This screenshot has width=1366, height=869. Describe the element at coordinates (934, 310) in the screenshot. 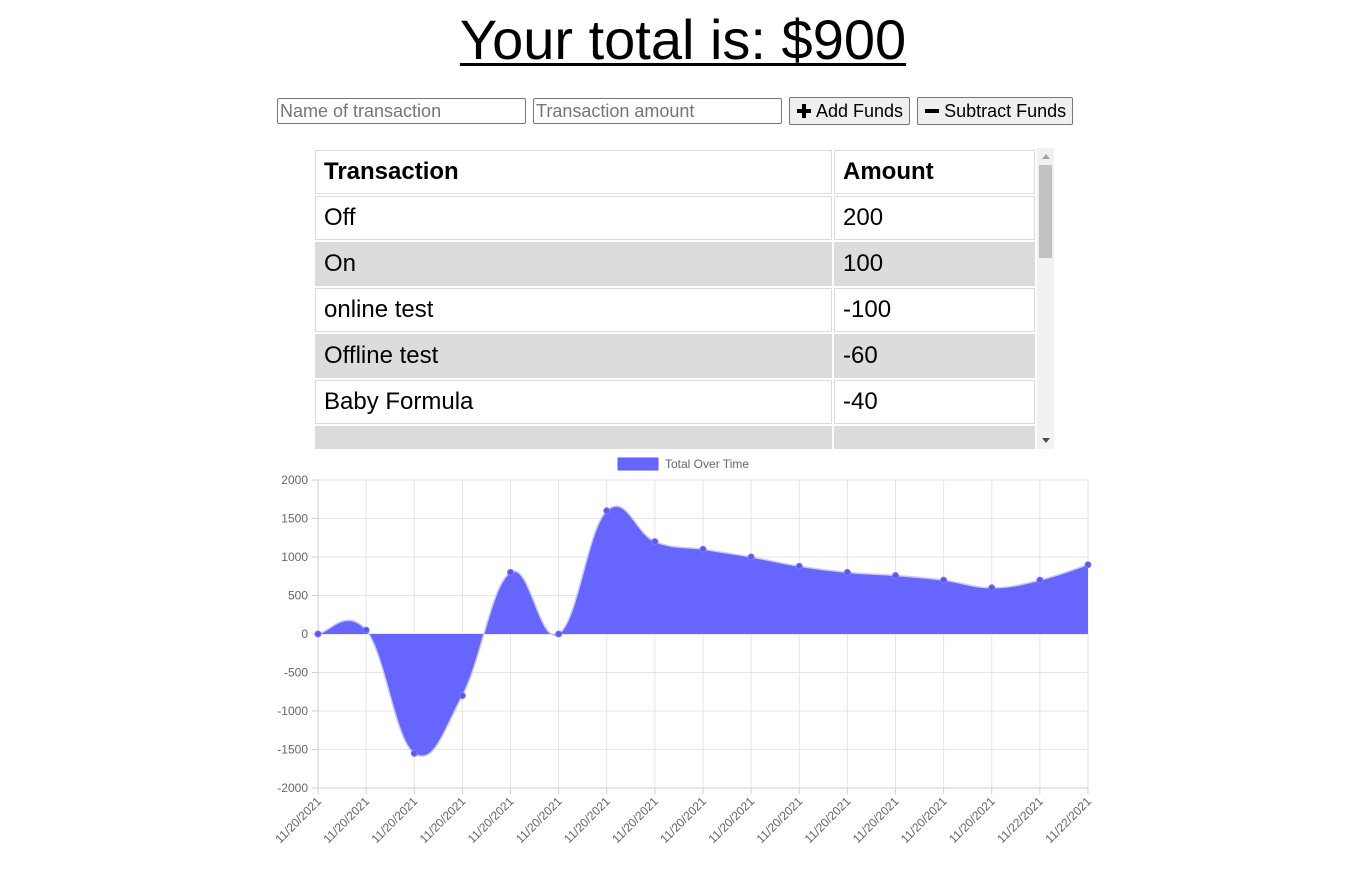

I see `transaction-amount-cell: -100` at that location.